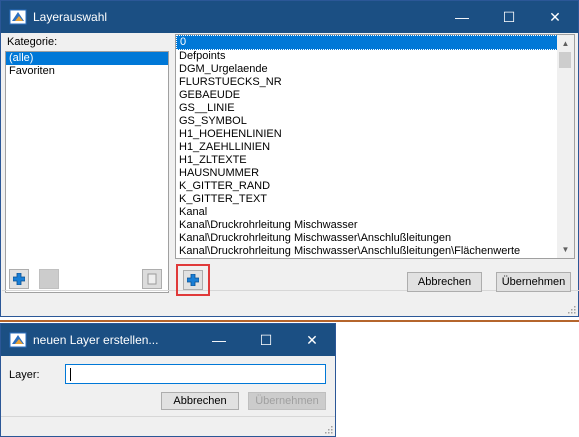  What do you see at coordinates (375, 173) in the screenshot?
I see `layer-item: HAUSNUMMER` at bounding box center [375, 173].